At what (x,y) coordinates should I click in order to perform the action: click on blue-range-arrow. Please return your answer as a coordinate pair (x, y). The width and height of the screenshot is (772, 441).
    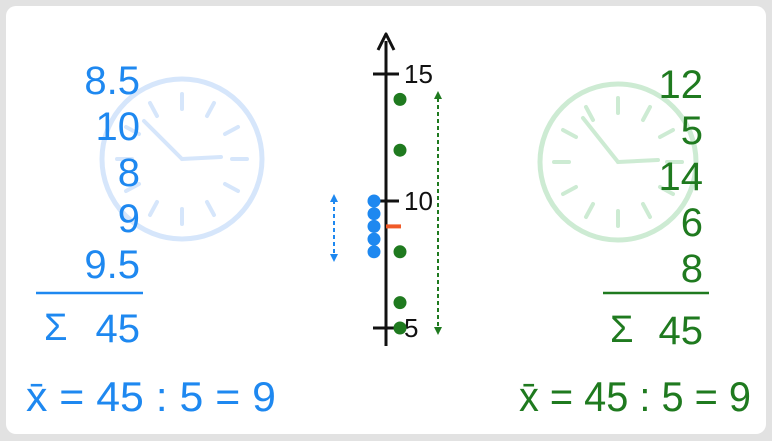
    Looking at the image, I should click on (334, 228).